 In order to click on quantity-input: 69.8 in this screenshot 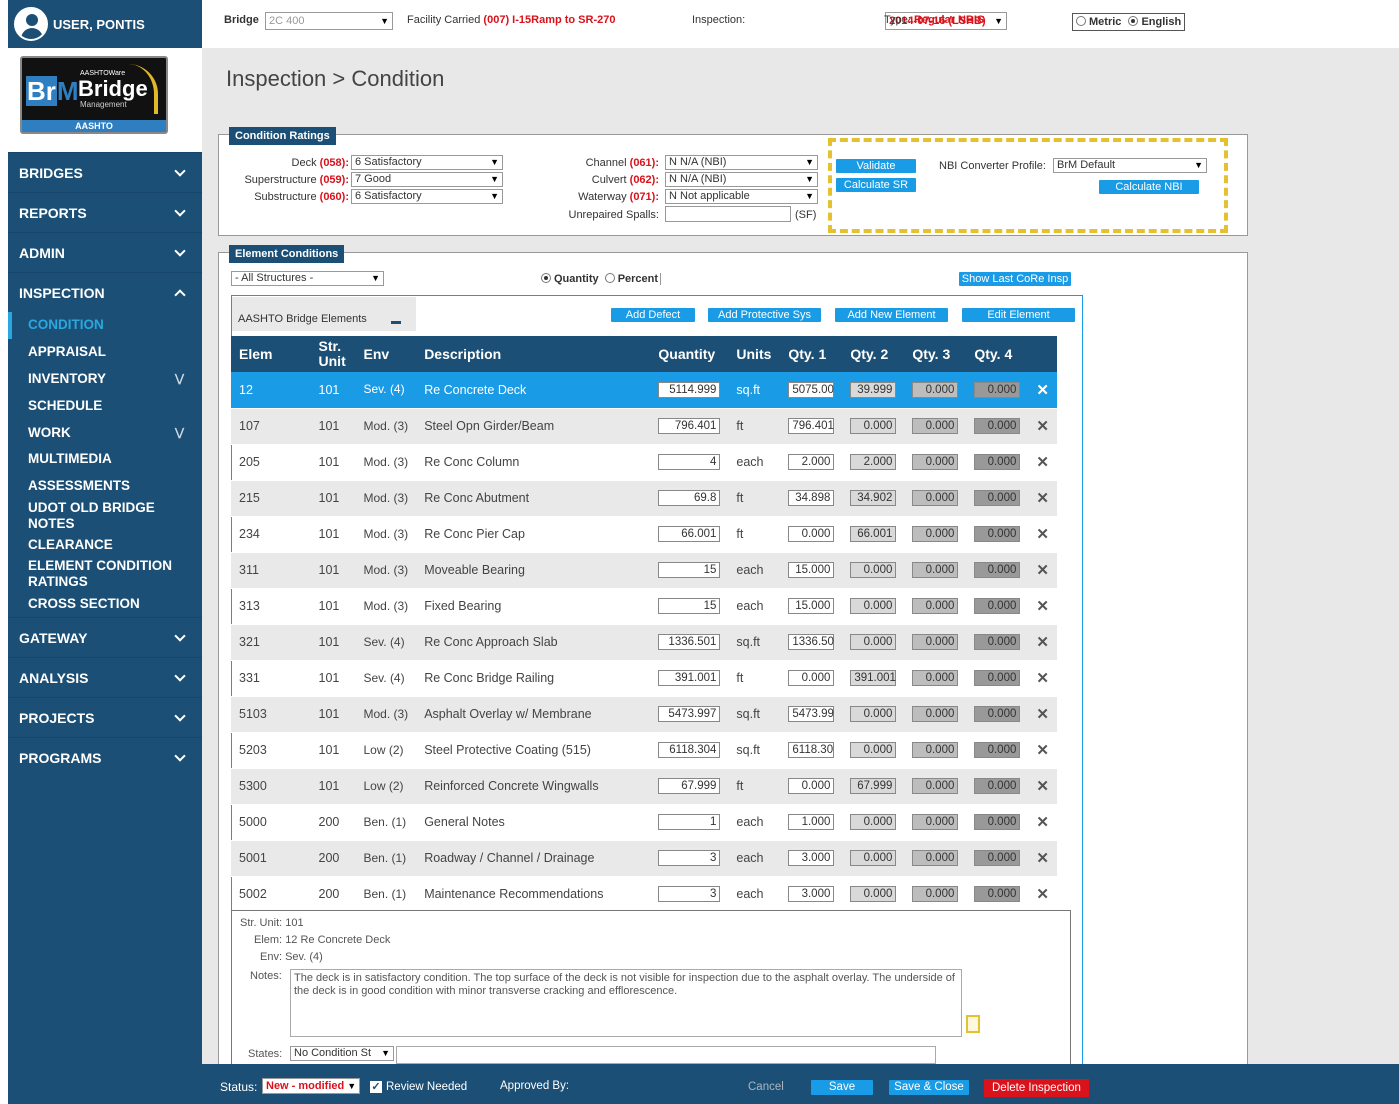, I will do `click(689, 498)`.